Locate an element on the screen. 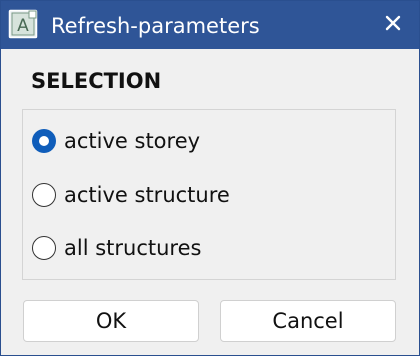 The image size is (420, 356). radio-active-structure: active structure is located at coordinates (131, 195).